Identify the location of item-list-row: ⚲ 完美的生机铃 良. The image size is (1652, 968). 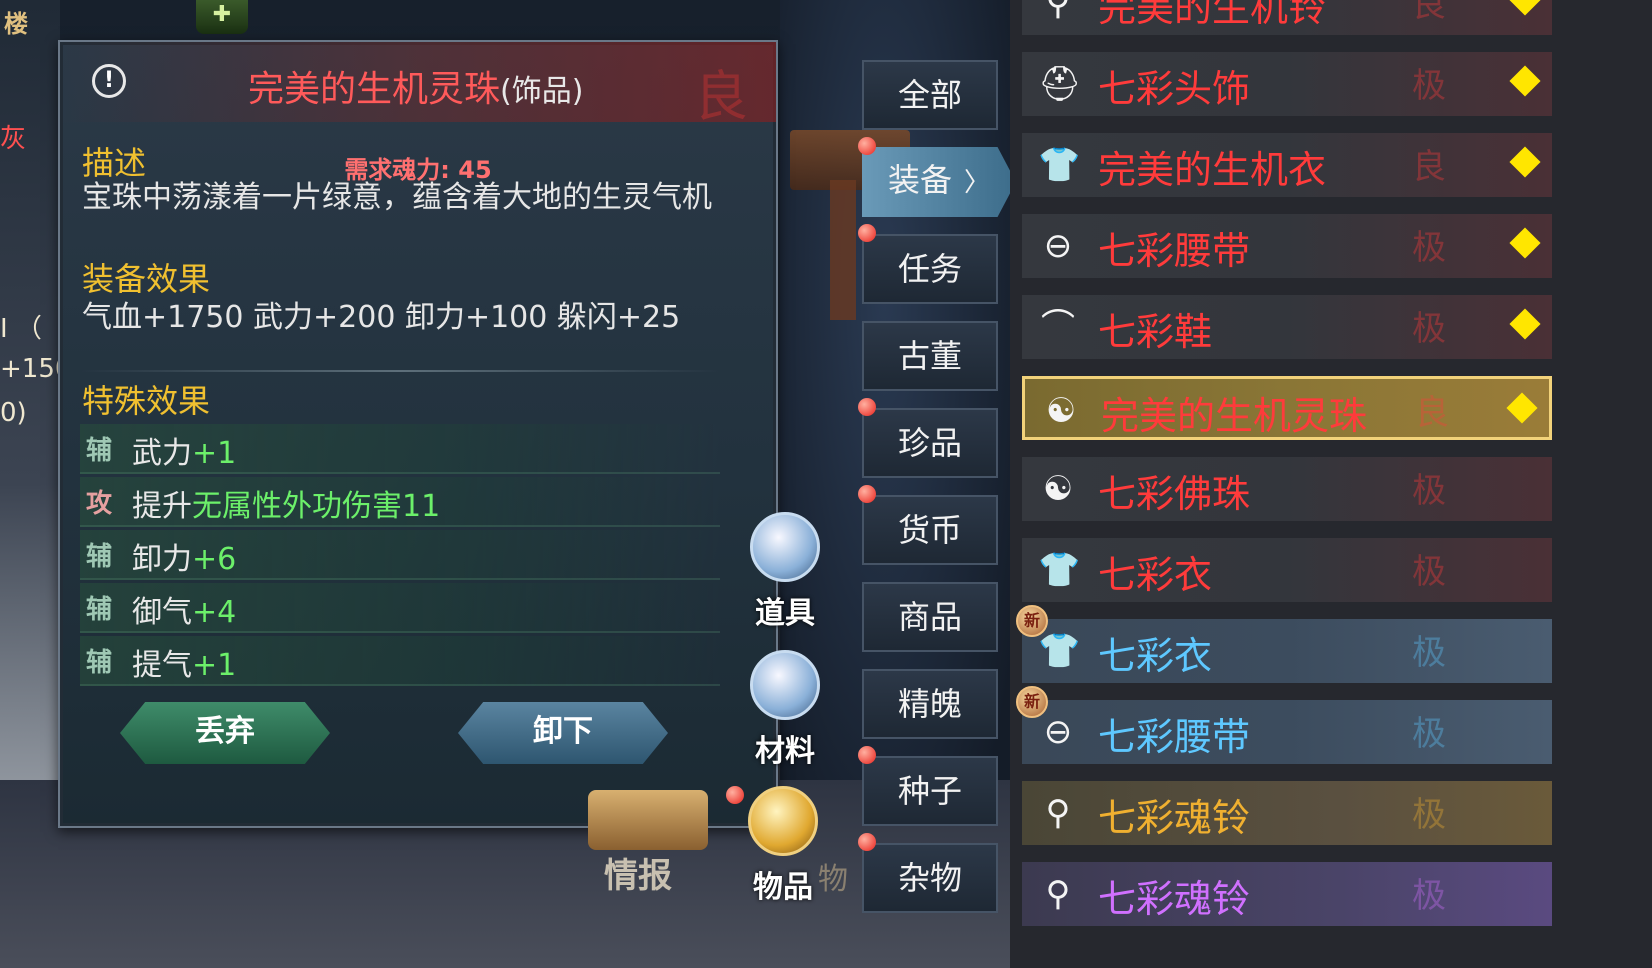
(1287, 17).